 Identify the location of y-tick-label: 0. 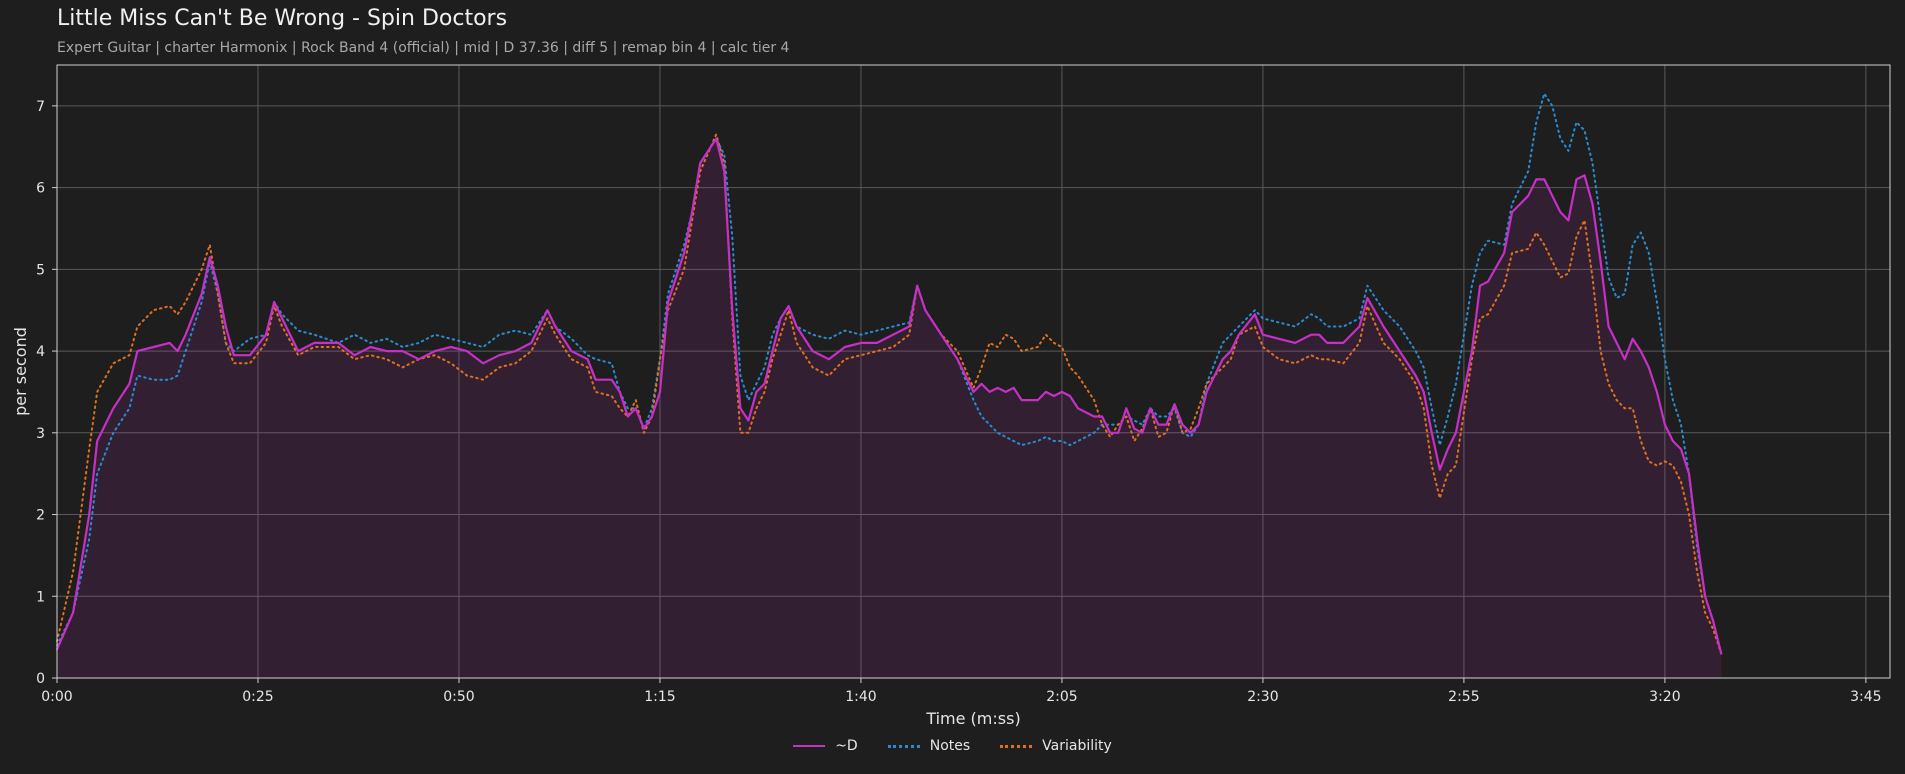
(40, 679).